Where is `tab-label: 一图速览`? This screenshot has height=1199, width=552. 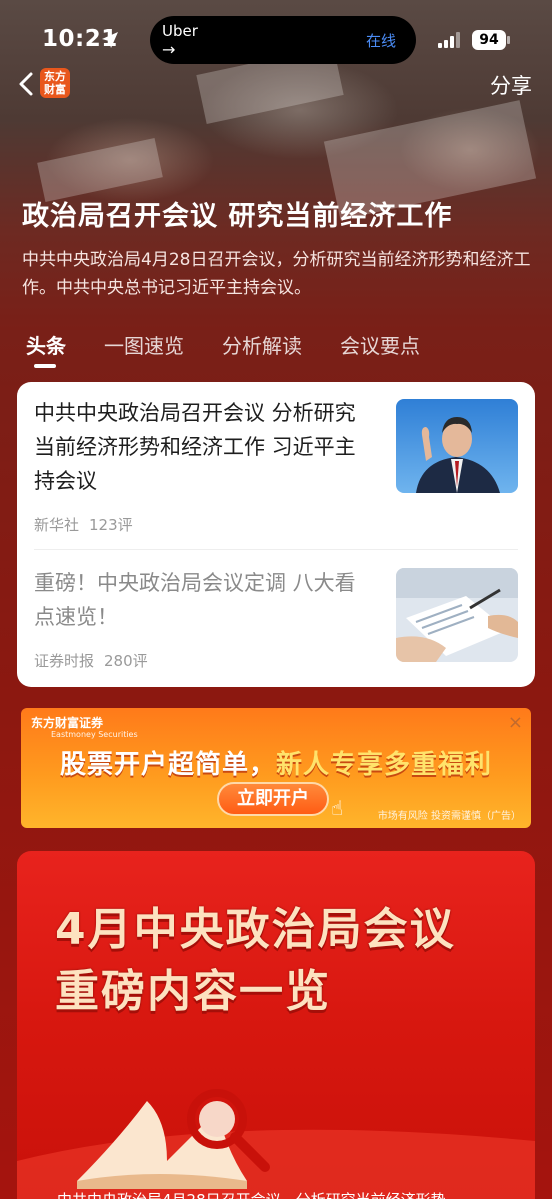 tab-label: 一图速览 is located at coordinates (144, 346).